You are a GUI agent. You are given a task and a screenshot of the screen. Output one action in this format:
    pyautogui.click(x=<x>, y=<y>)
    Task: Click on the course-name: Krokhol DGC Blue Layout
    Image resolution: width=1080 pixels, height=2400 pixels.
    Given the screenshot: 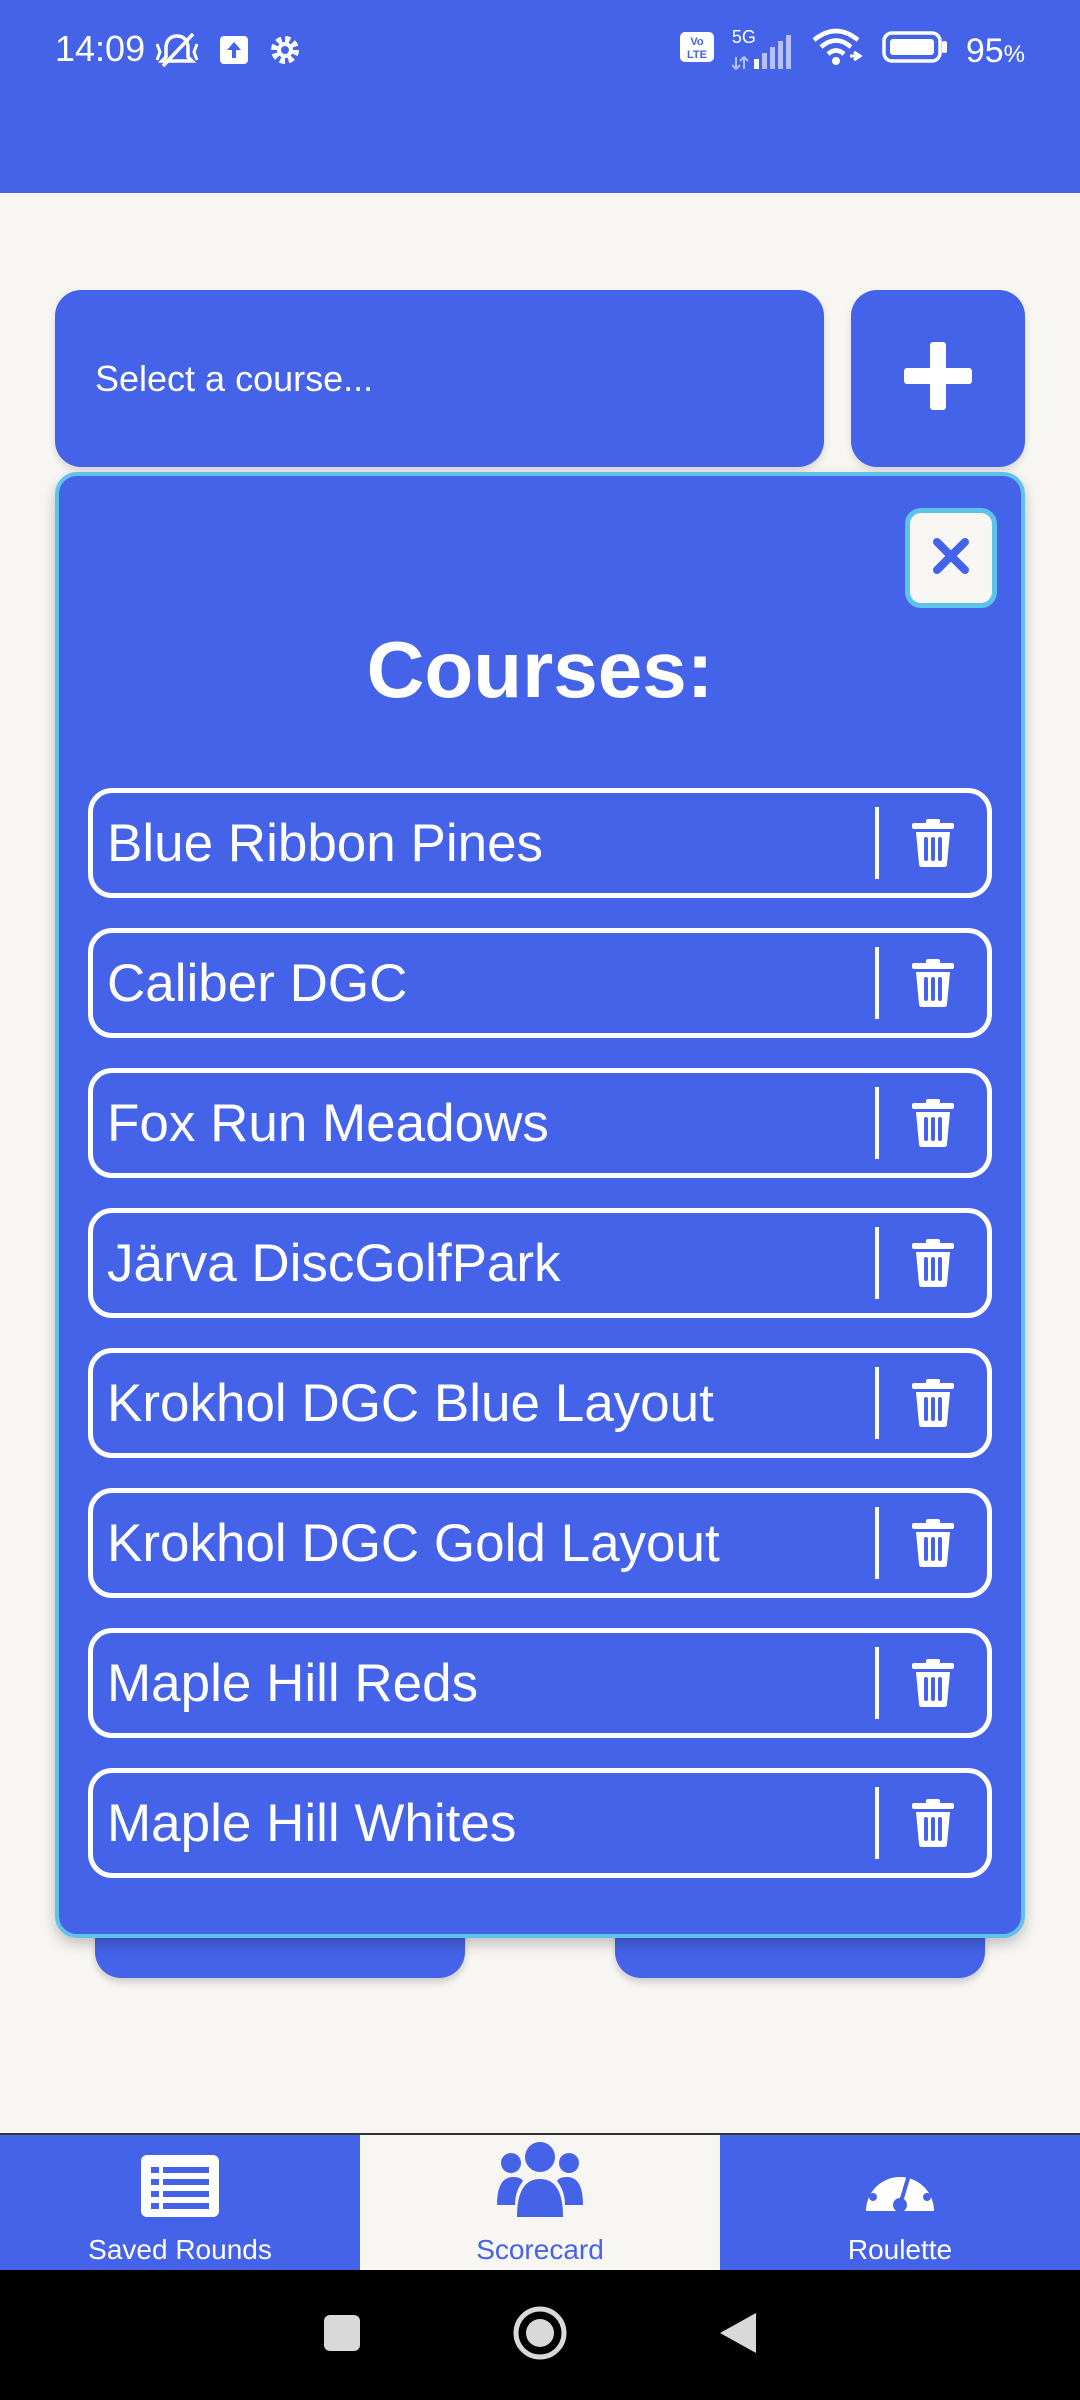 What is the action you would take?
    pyautogui.click(x=410, y=1403)
    